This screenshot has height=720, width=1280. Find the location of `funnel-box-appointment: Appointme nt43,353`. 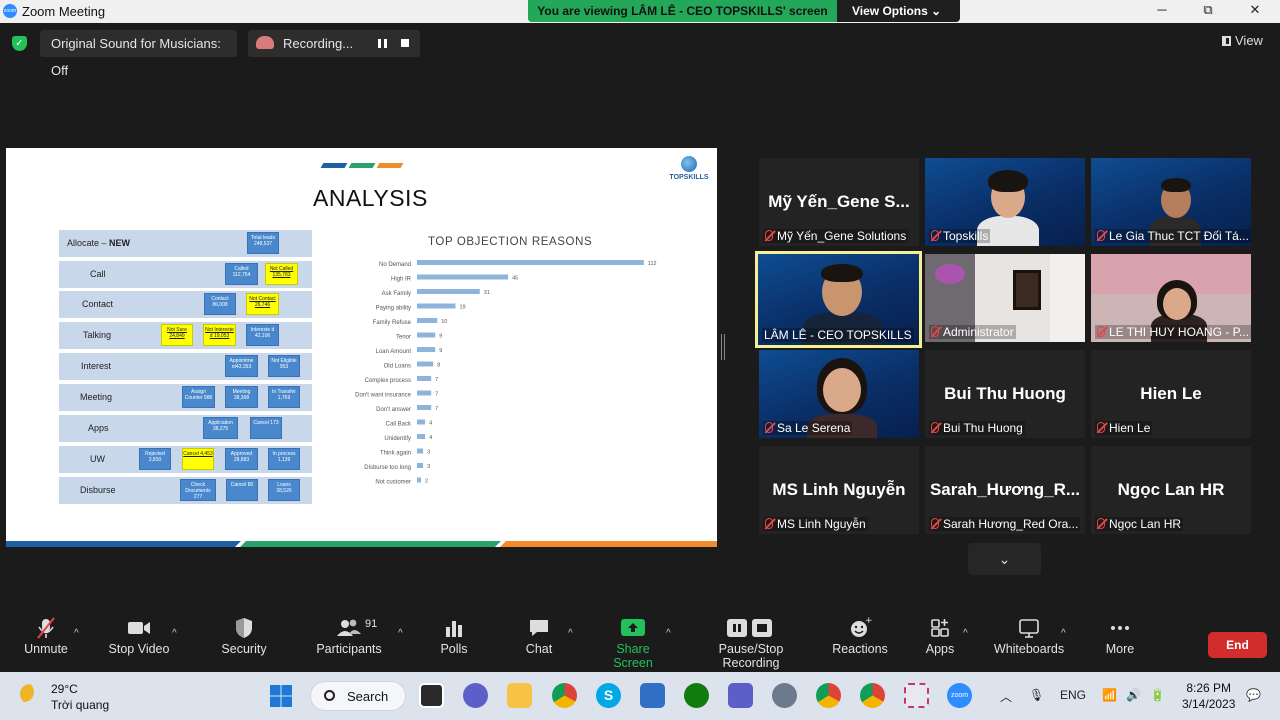

funnel-box-appointment: Appointme nt43,353 is located at coordinates (241, 366).